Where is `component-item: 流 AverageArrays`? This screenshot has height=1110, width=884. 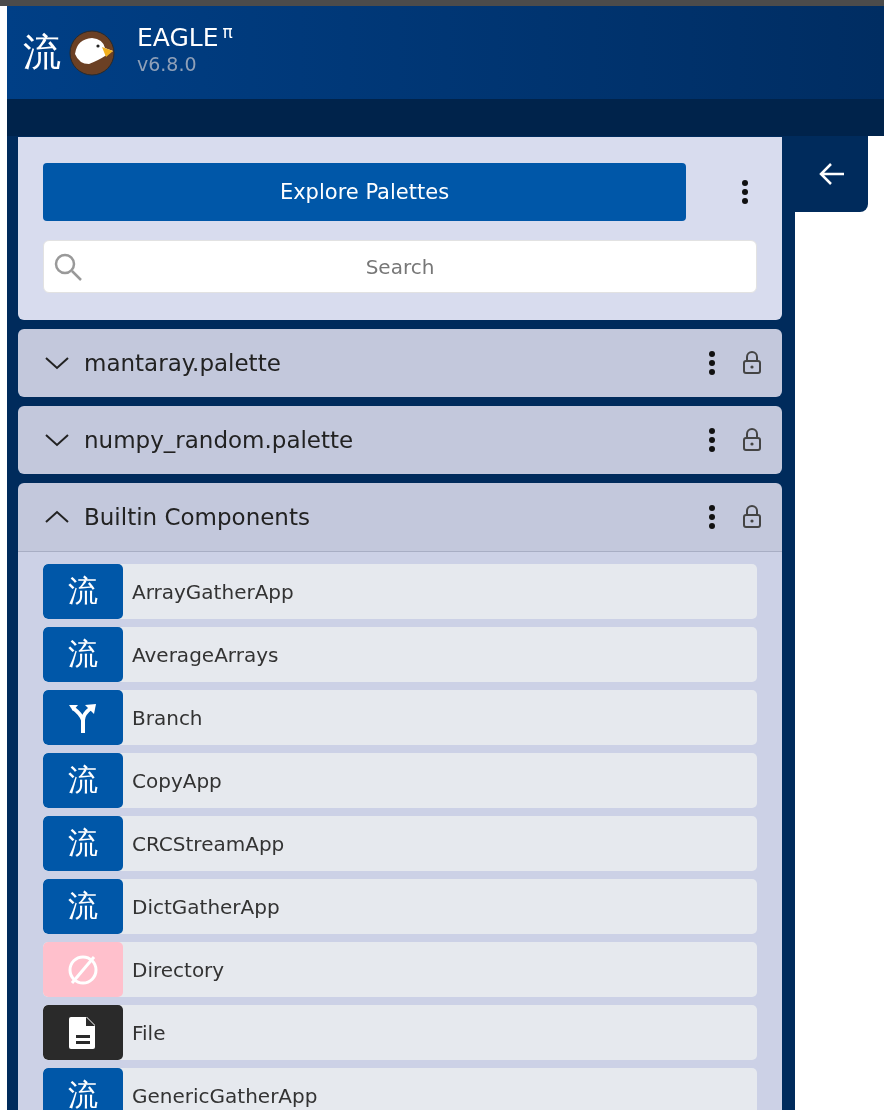
component-item: 流 AverageArrays is located at coordinates (400, 654).